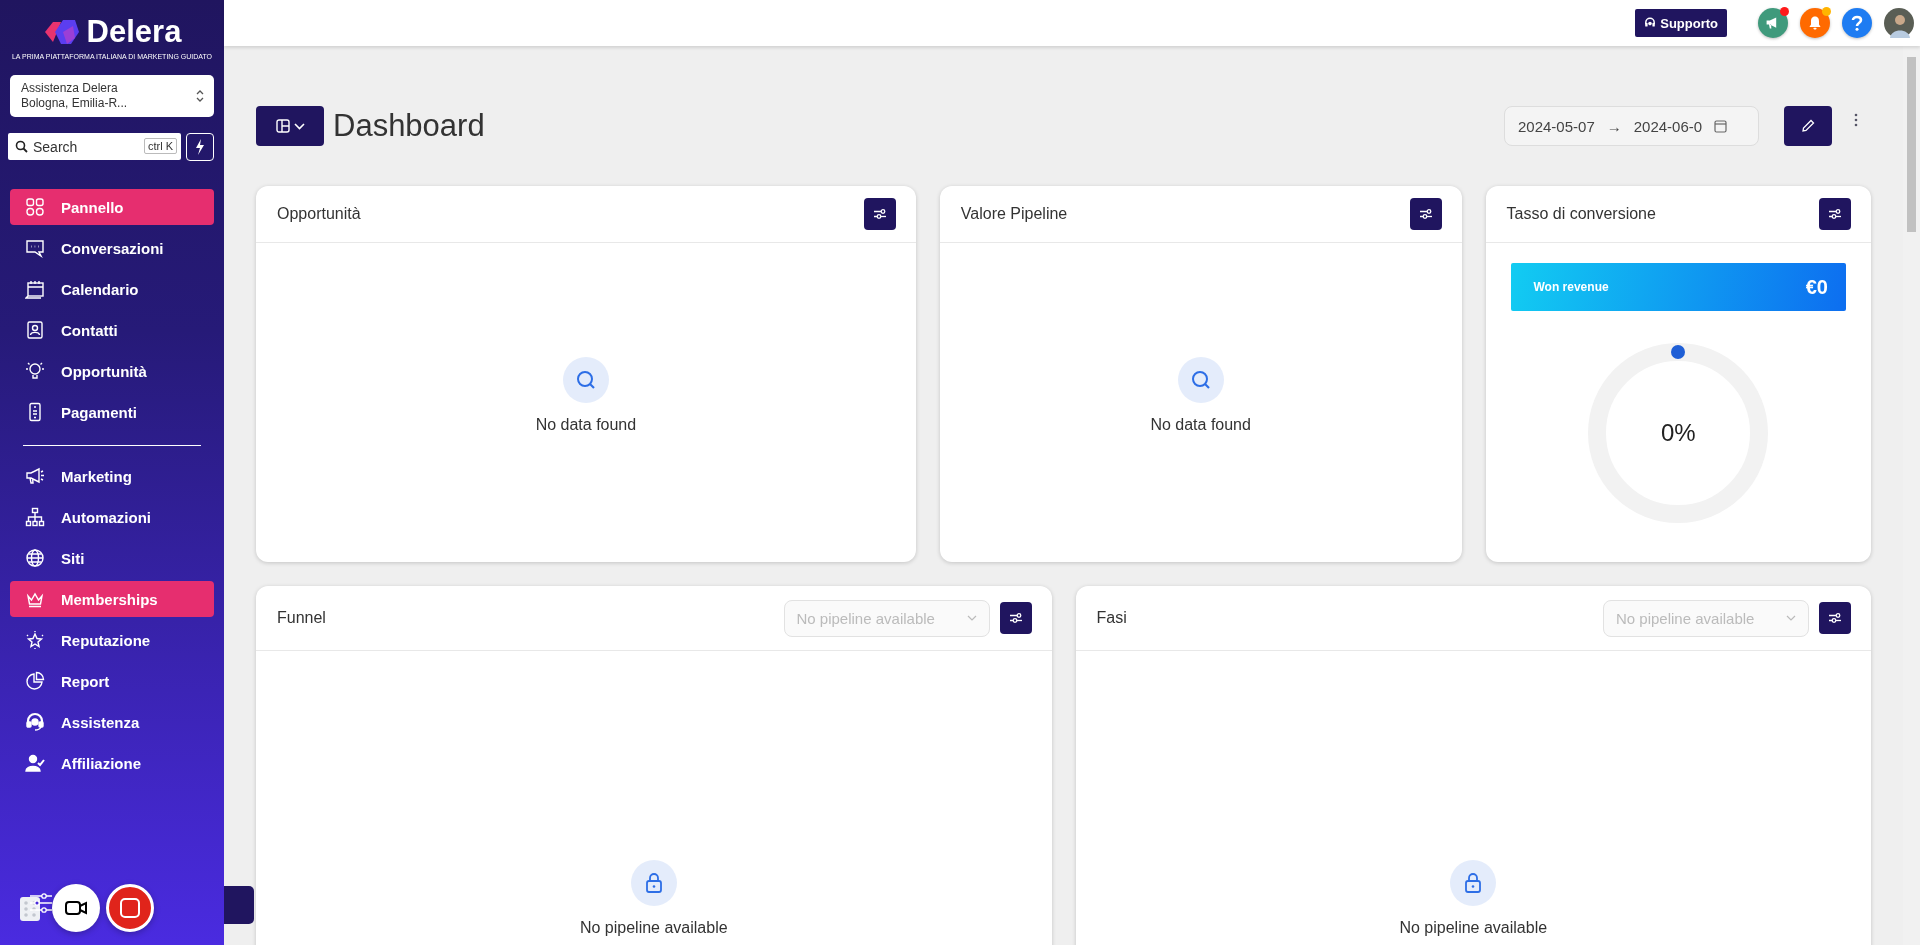 The width and height of the screenshot is (1920, 945). What do you see at coordinates (1112, 618) in the screenshot?
I see `widget-title: Fasi` at bounding box center [1112, 618].